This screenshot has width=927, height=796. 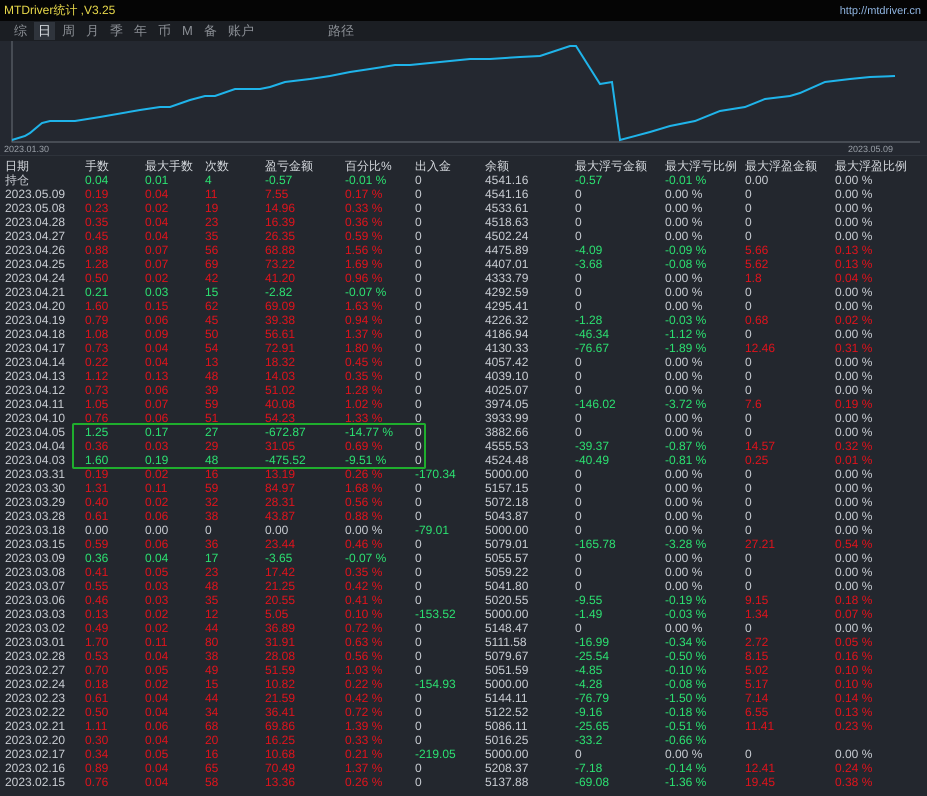 What do you see at coordinates (686, 782) in the screenshot?
I see `table-cell-text: -1.36 %` at bounding box center [686, 782].